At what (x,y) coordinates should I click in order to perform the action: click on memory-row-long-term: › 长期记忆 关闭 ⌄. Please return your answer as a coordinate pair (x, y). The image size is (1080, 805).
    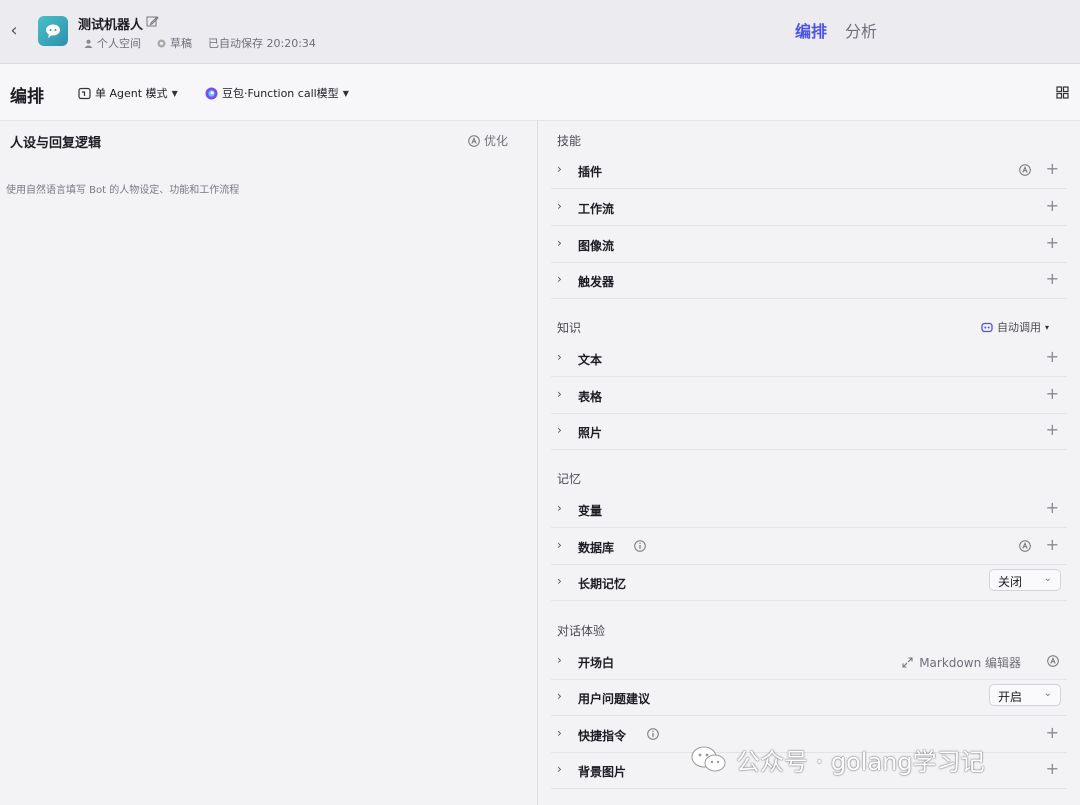
    Looking at the image, I should click on (809, 582).